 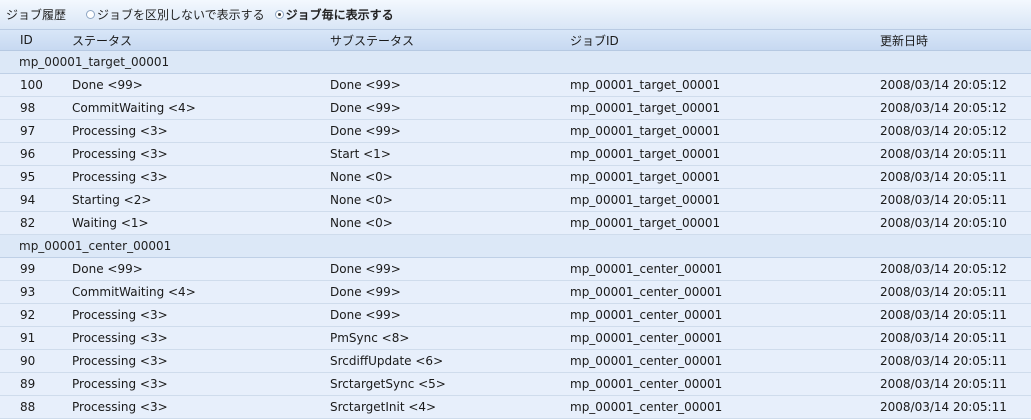 I want to click on cell-id: 88, so click(x=28, y=407).